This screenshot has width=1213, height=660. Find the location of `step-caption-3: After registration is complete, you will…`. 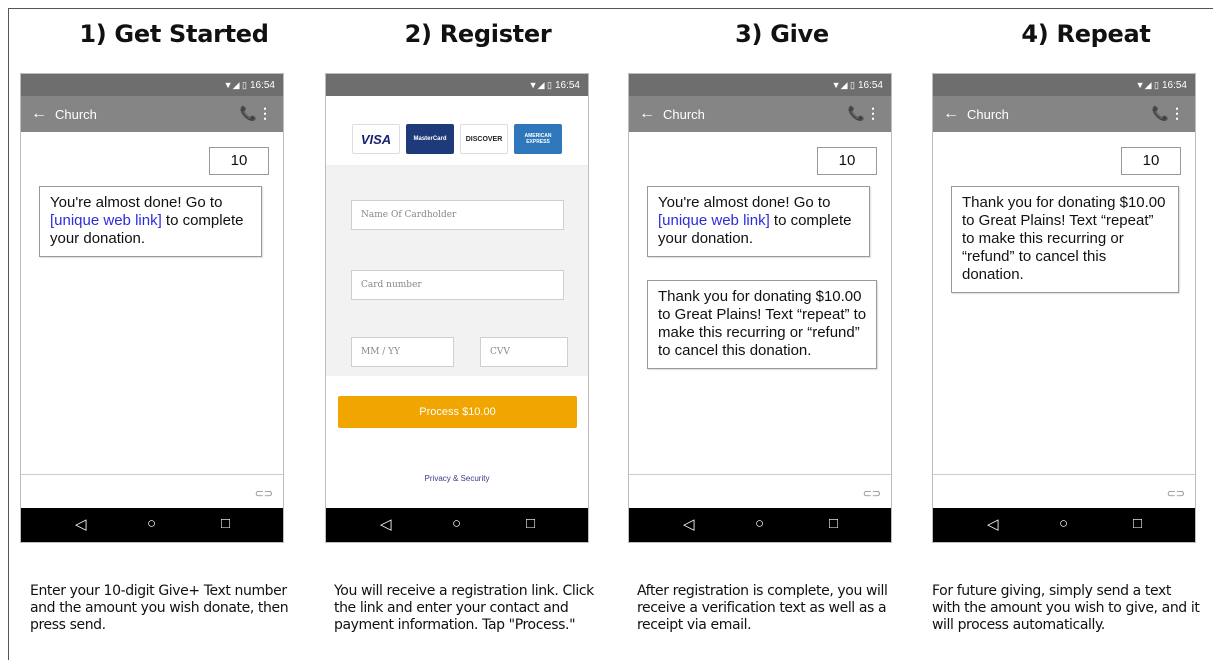

step-caption-3: After registration is complete, you will… is located at coordinates (762, 608).